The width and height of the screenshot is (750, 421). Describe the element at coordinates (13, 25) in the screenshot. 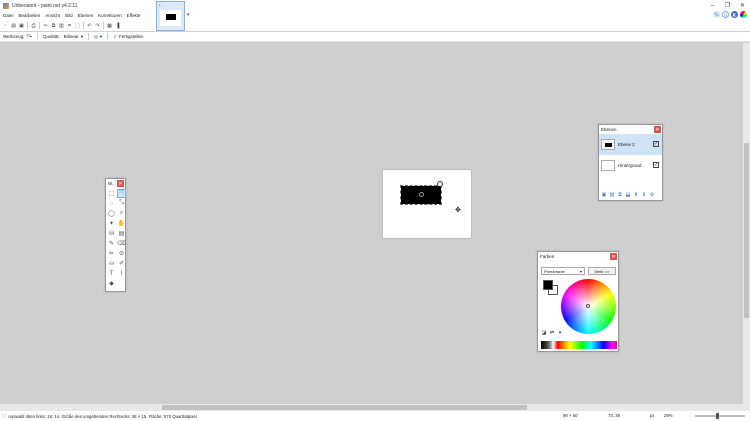

I see `open-file-icon: ▤` at that location.